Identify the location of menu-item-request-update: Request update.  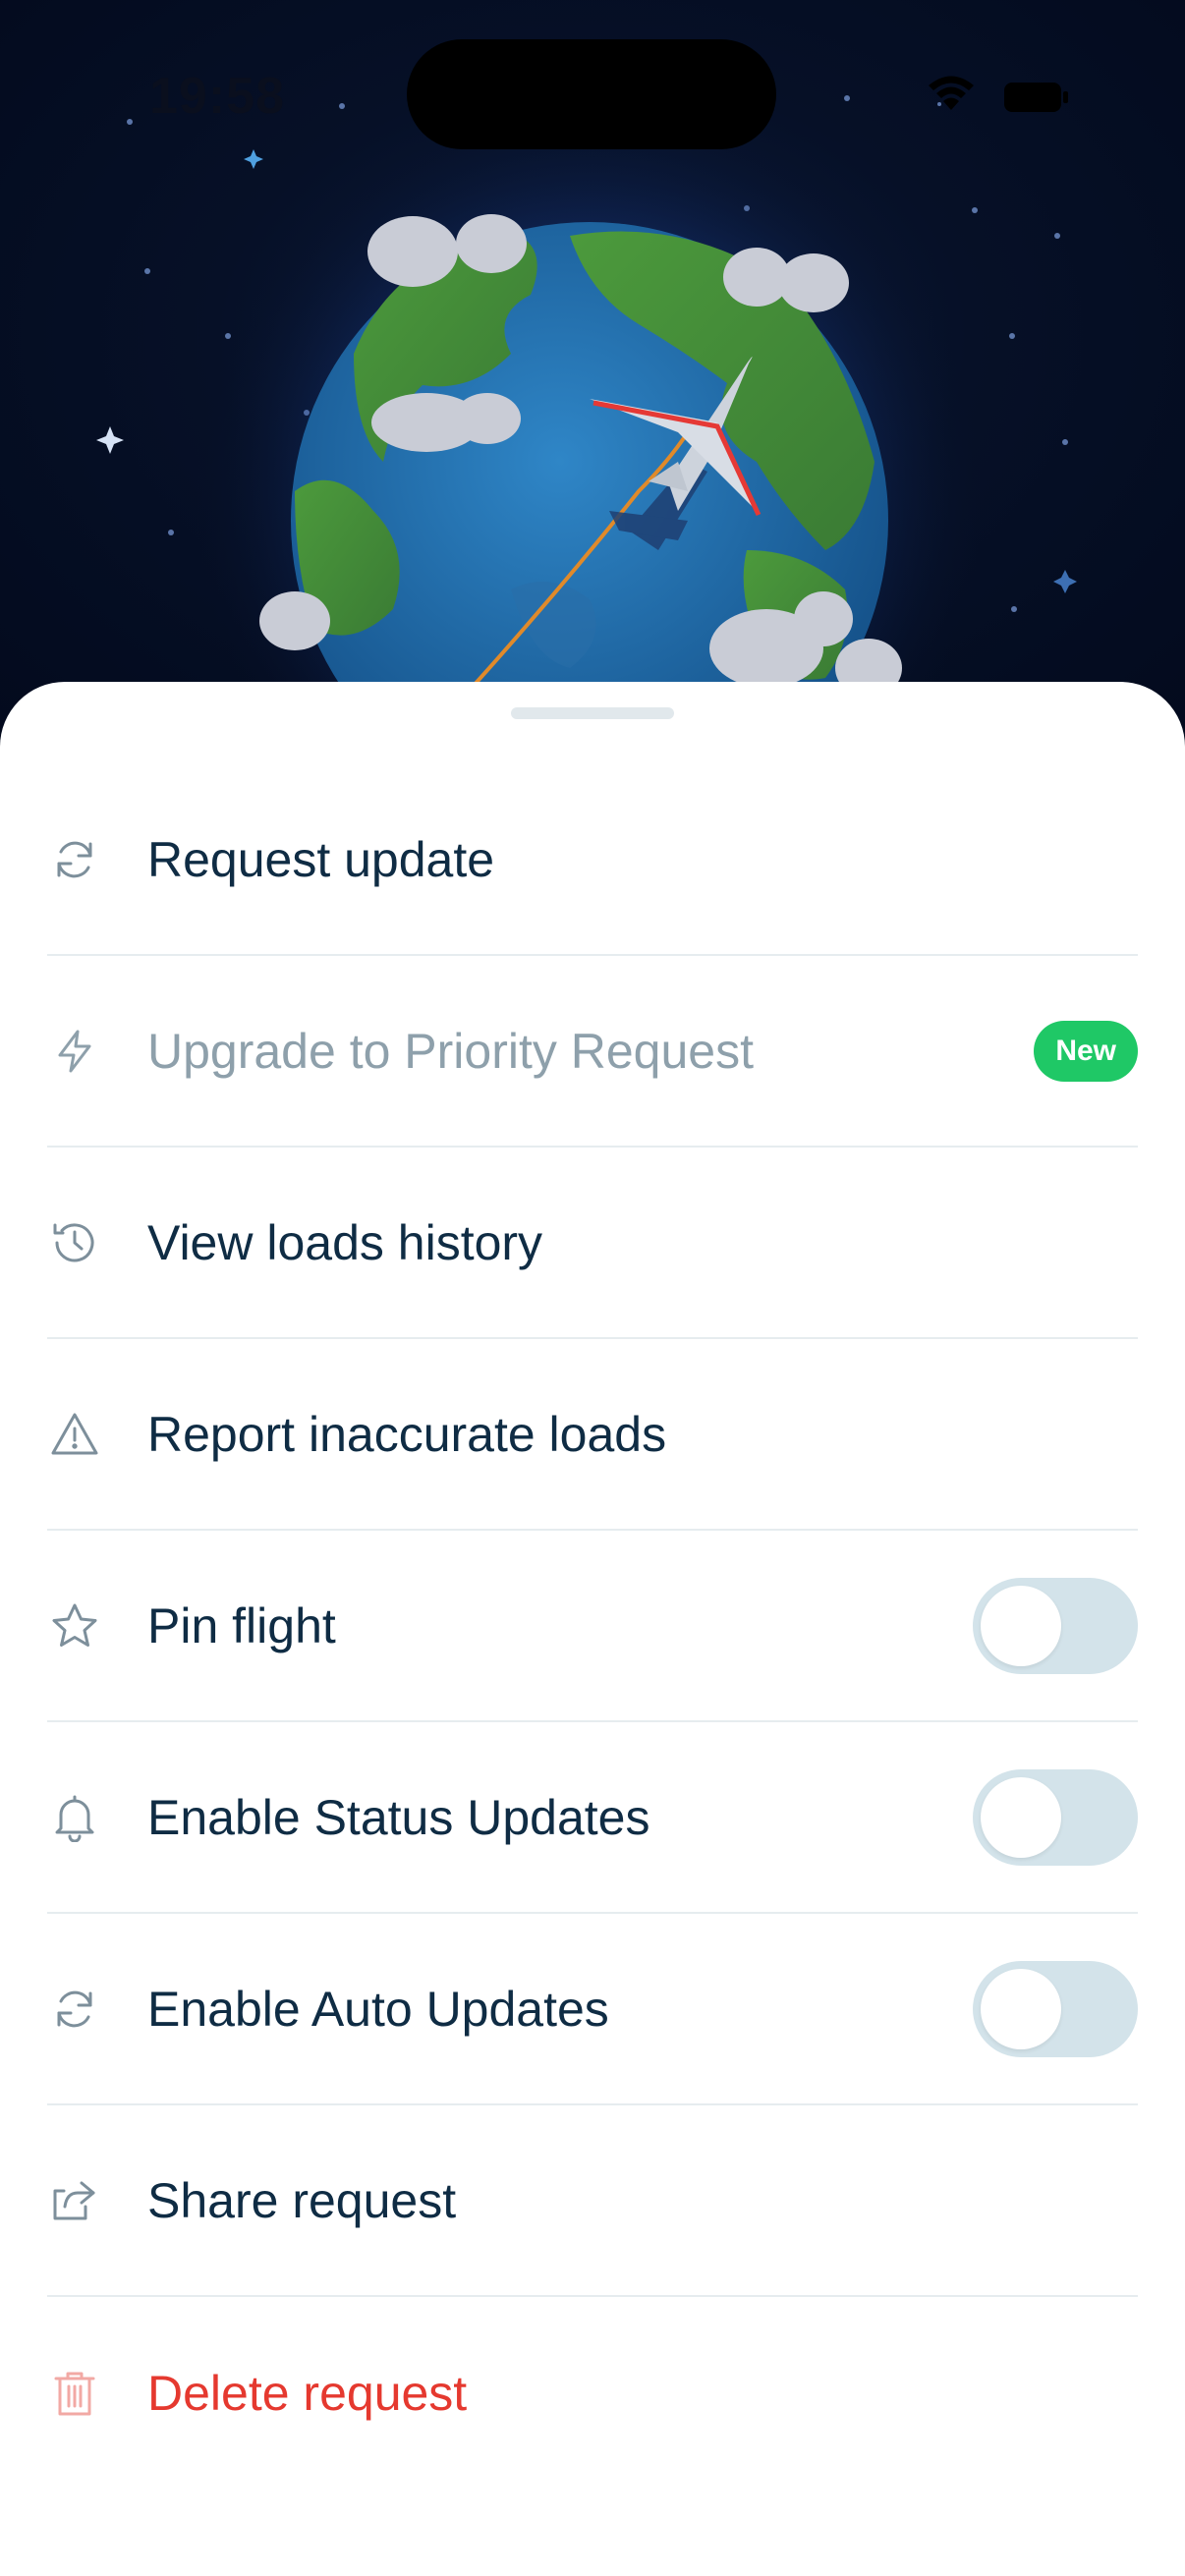
(592, 860).